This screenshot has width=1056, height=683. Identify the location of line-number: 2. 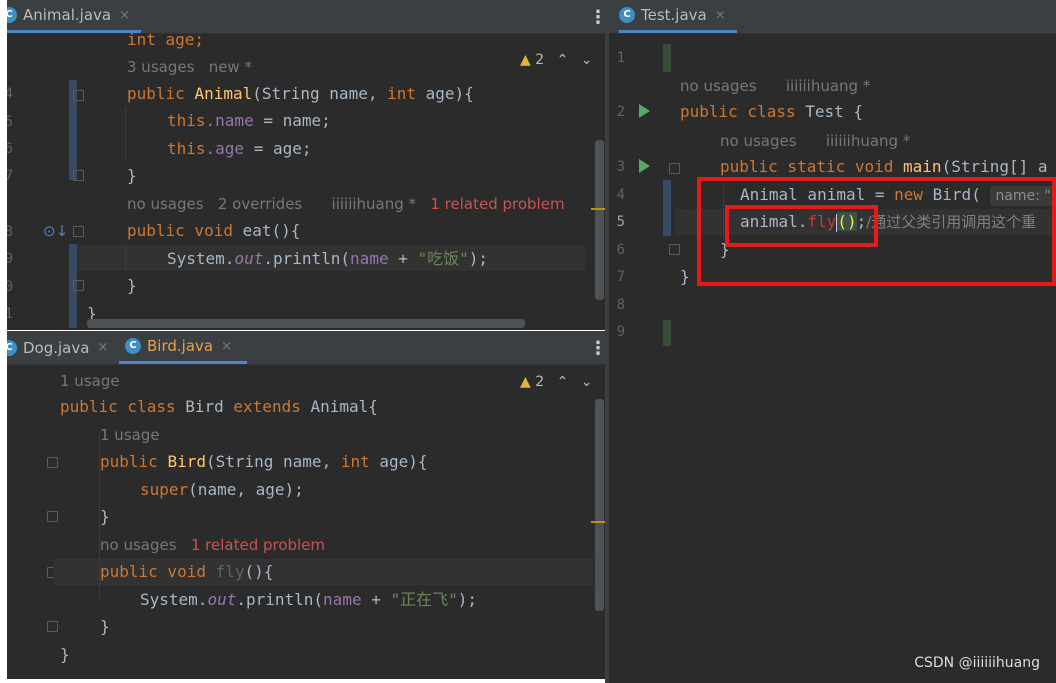
(620, 112).